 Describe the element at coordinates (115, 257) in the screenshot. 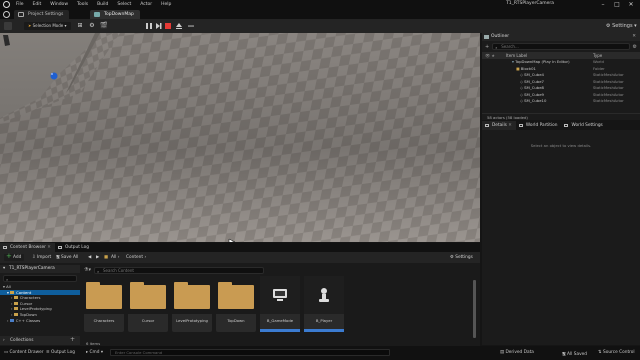

I see `breadcrumb-all: All ›` at that location.